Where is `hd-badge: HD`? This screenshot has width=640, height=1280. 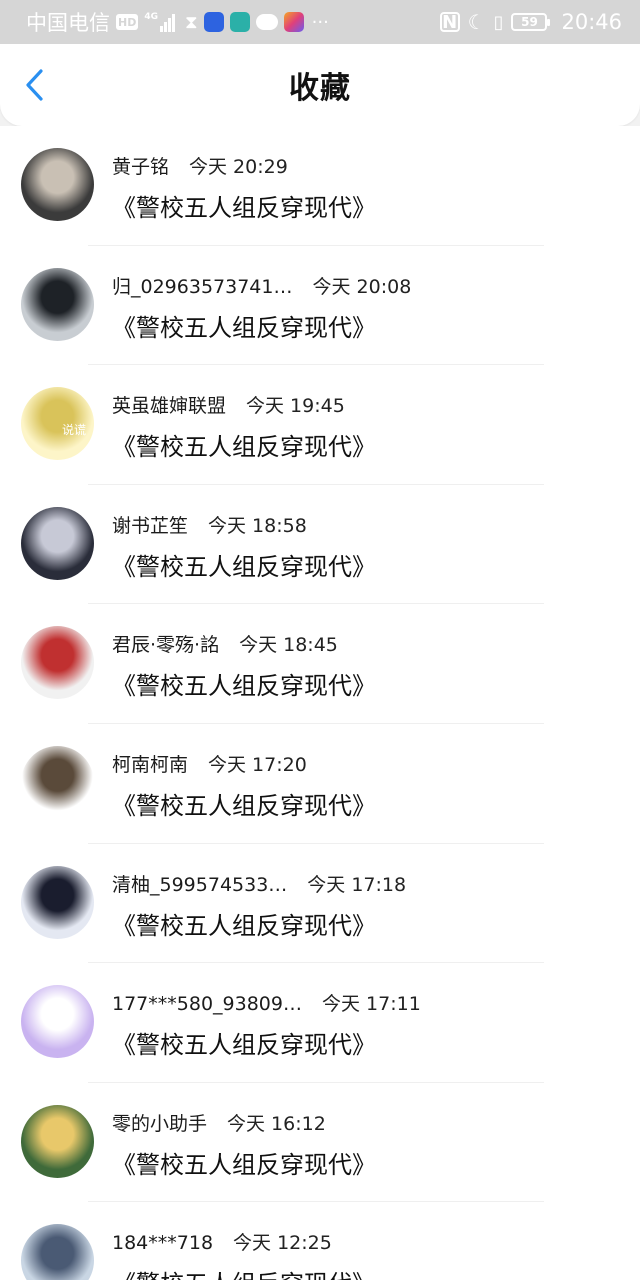 hd-badge: HD is located at coordinates (127, 22).